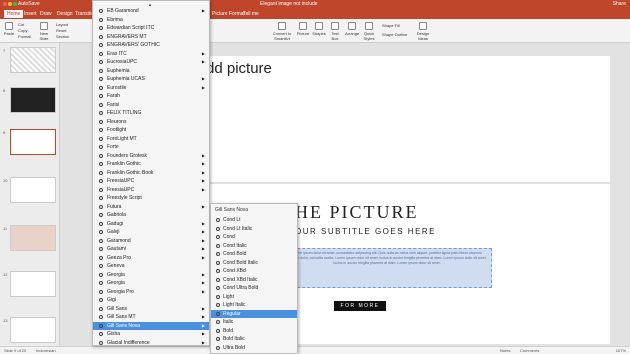 The height and width of the screenshot is (354, 630). I want to click on font-menu-item: Footlight, so click(151, 130).